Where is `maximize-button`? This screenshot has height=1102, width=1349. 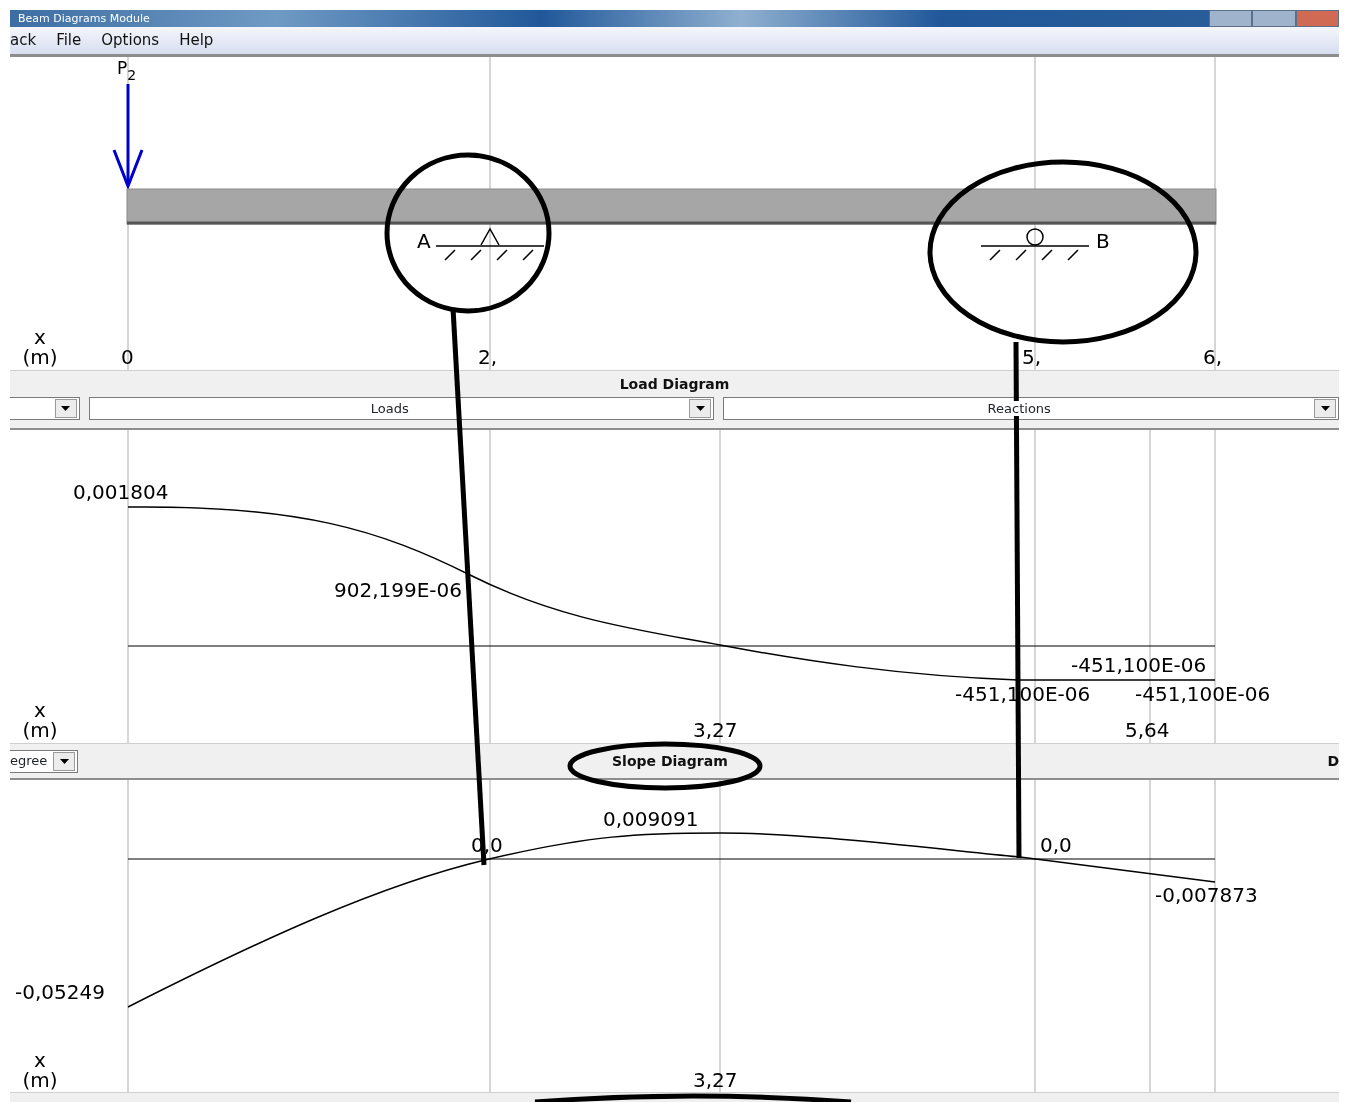
maximize-button is located at coordinates (1274, 18).